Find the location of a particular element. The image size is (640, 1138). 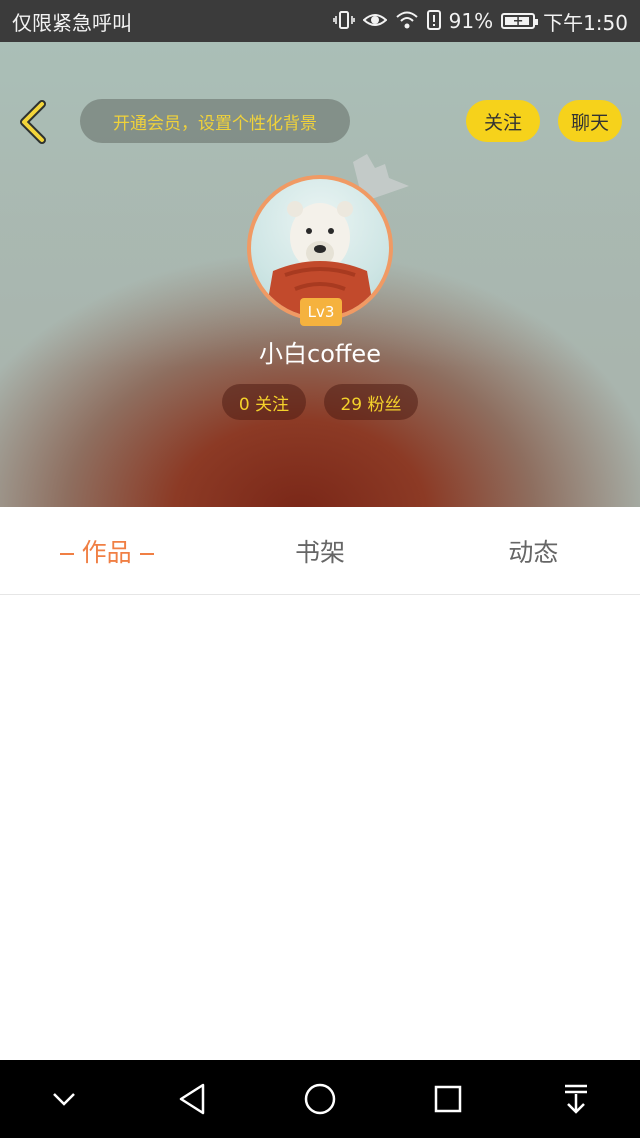

battery-icon: + is located at coordinates (520, 21).